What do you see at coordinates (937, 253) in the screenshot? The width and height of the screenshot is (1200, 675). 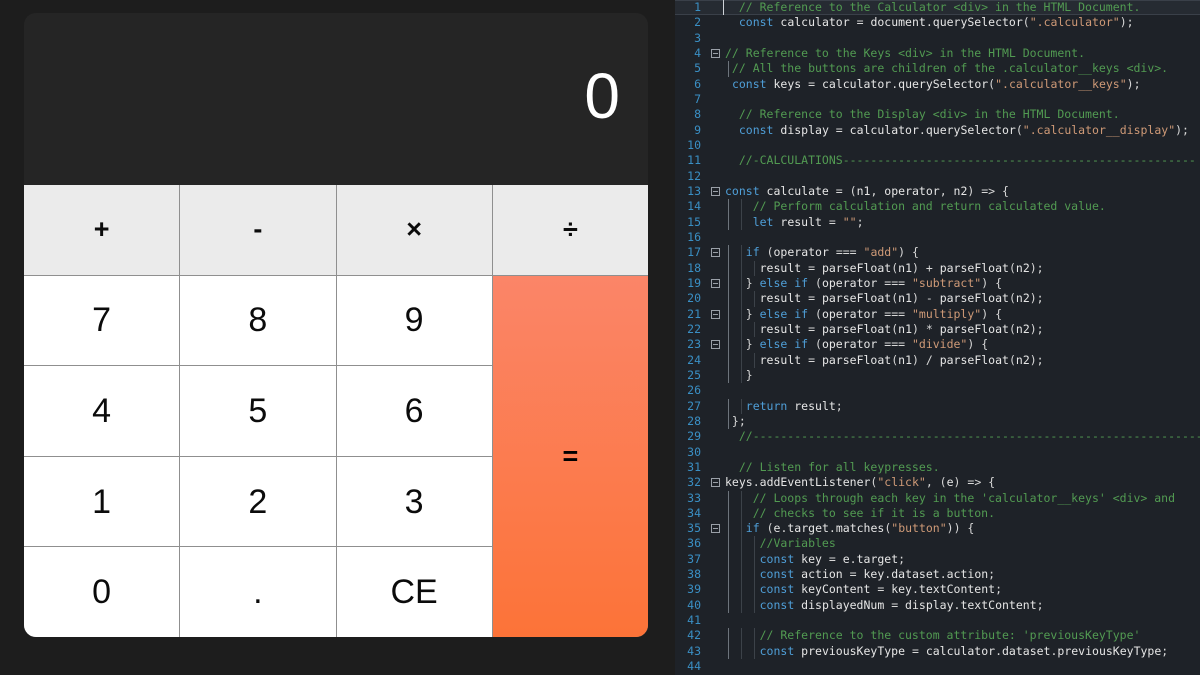 I see `code-line: 17 if (operator === "add") {` at bounding box center [937, 253].